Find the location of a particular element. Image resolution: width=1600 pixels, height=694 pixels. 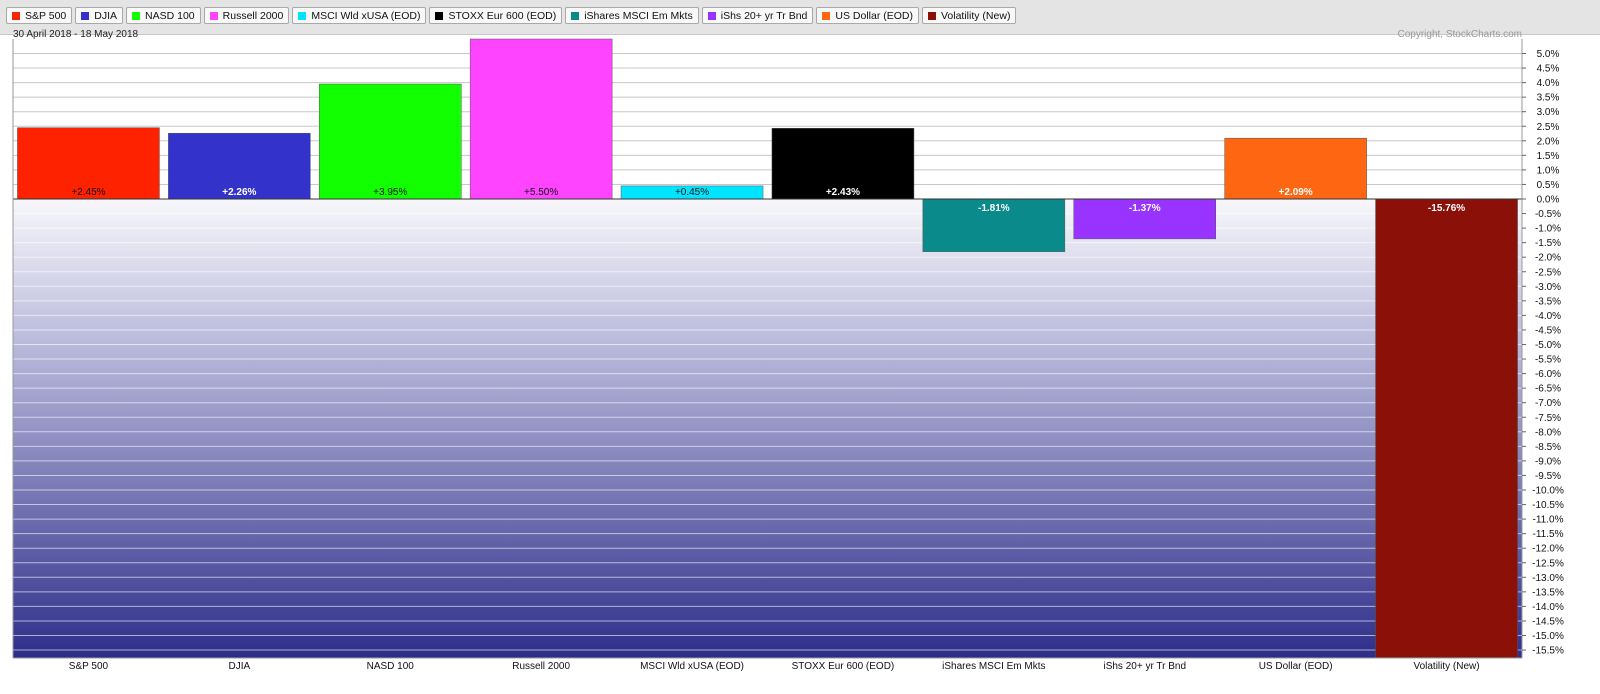

y-tick-label: 4.0% is located at coordinates (1548, 83).